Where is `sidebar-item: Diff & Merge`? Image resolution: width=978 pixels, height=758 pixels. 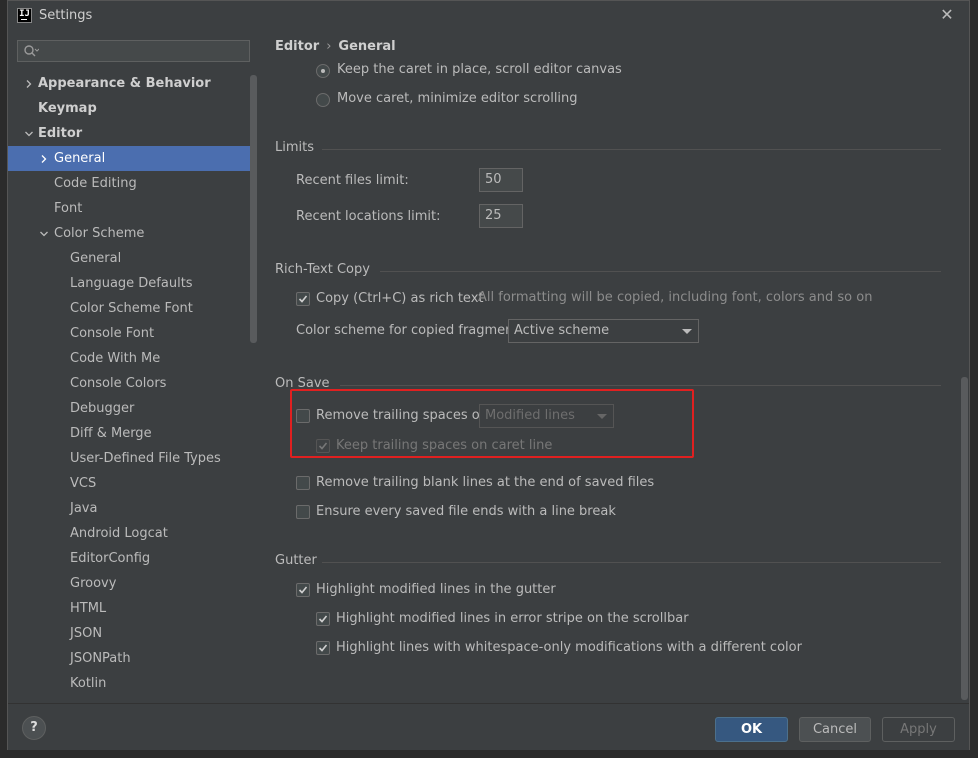
sidebar-item: Diff & Merge is located at coordinates (129, 433).